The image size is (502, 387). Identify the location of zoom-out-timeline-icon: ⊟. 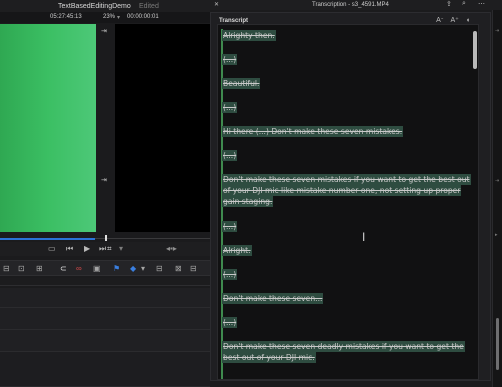
(193, 268).